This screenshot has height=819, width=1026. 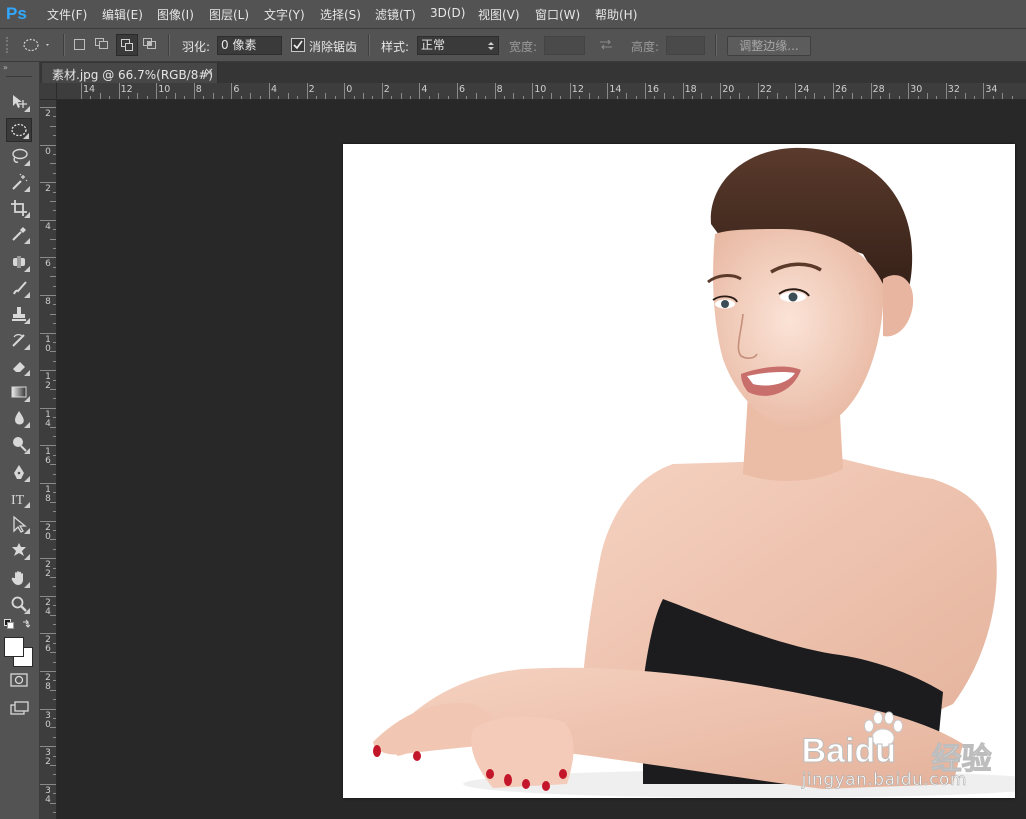 I want to click on history-brush-tool, so click(x=19, y=340).